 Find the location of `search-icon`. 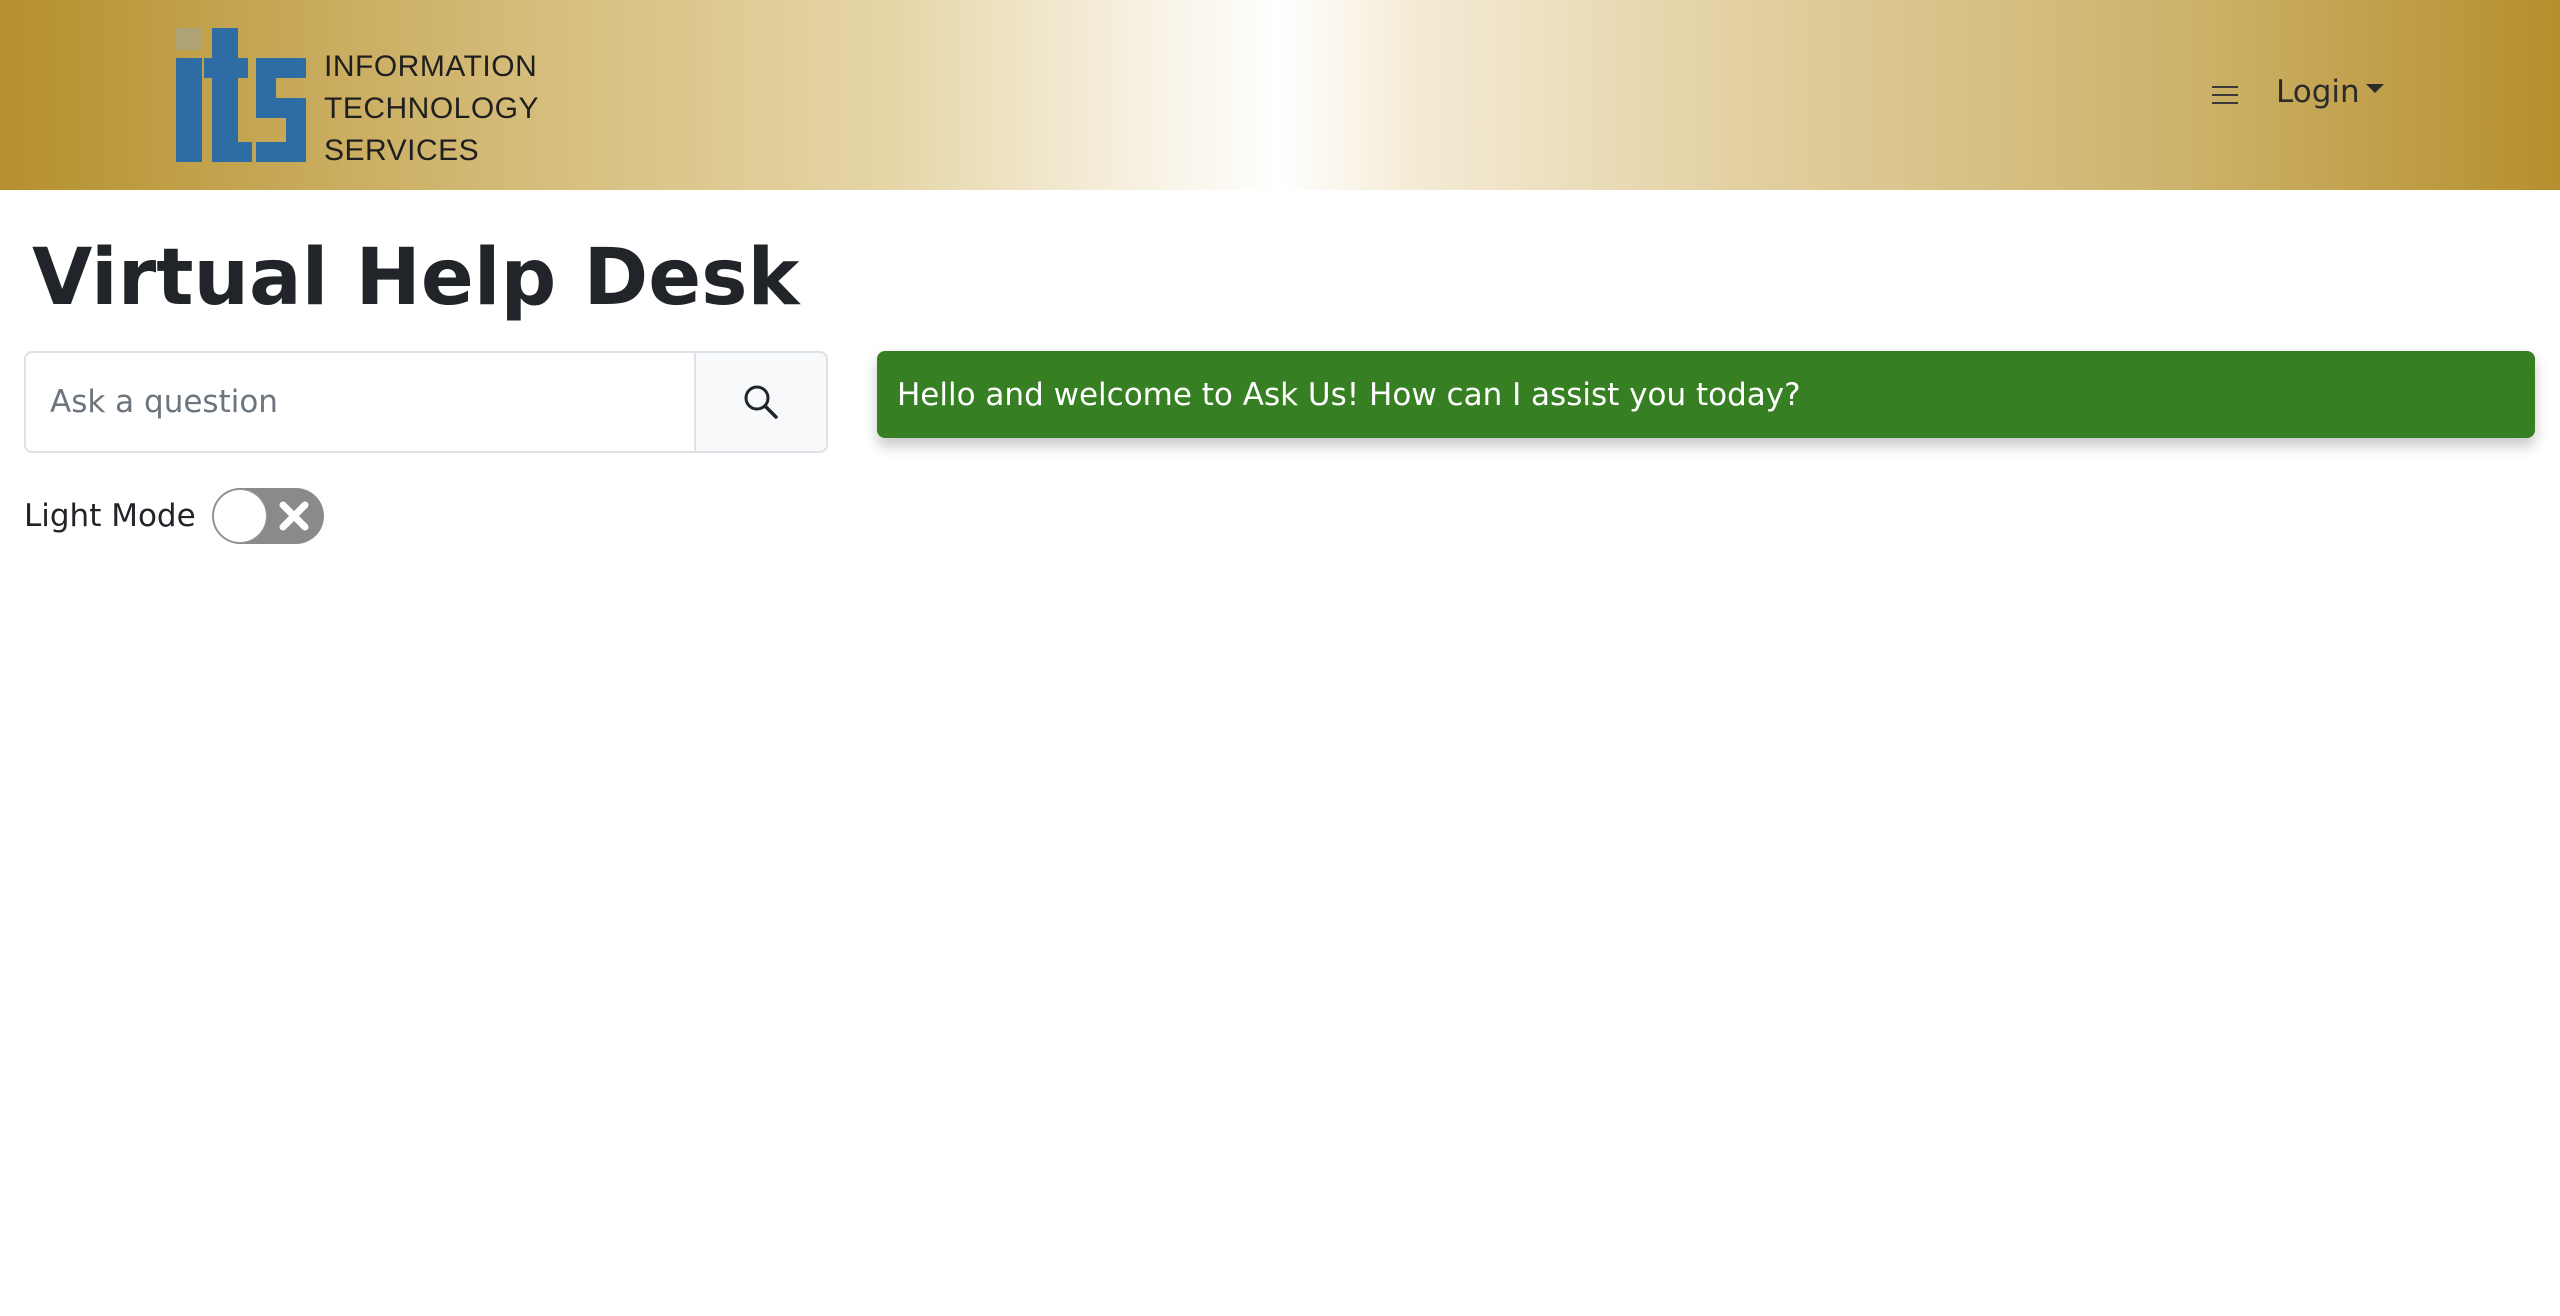

search-icon is located at coordinates (761, 402).